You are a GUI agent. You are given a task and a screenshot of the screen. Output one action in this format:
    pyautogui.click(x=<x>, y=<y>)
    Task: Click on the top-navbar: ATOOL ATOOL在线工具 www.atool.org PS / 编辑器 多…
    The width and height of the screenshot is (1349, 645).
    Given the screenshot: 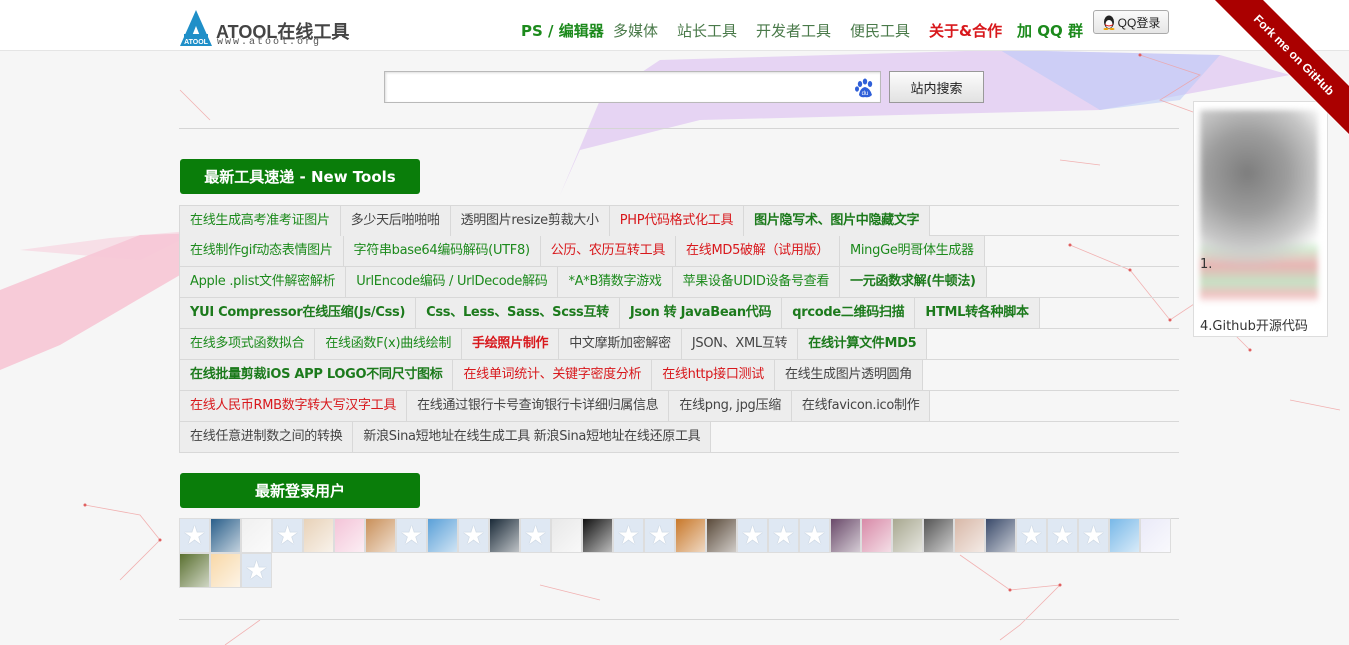 What is the action you would take?
    pyautogui.click(x=674, y=25)
    